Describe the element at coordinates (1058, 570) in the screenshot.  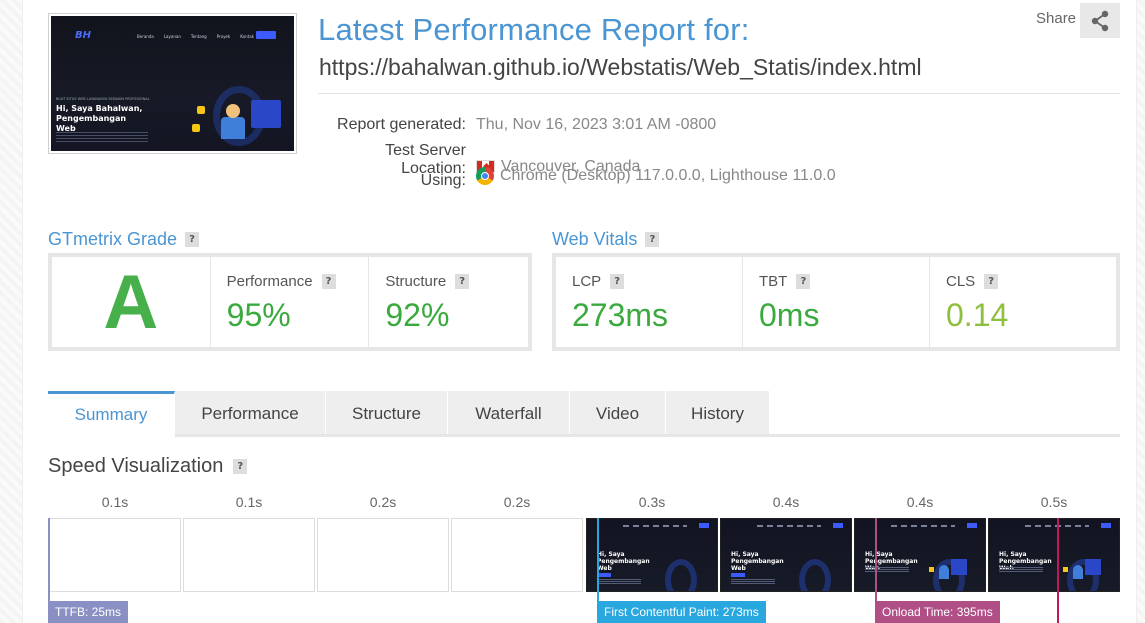
I see `lcp-line` at that location.